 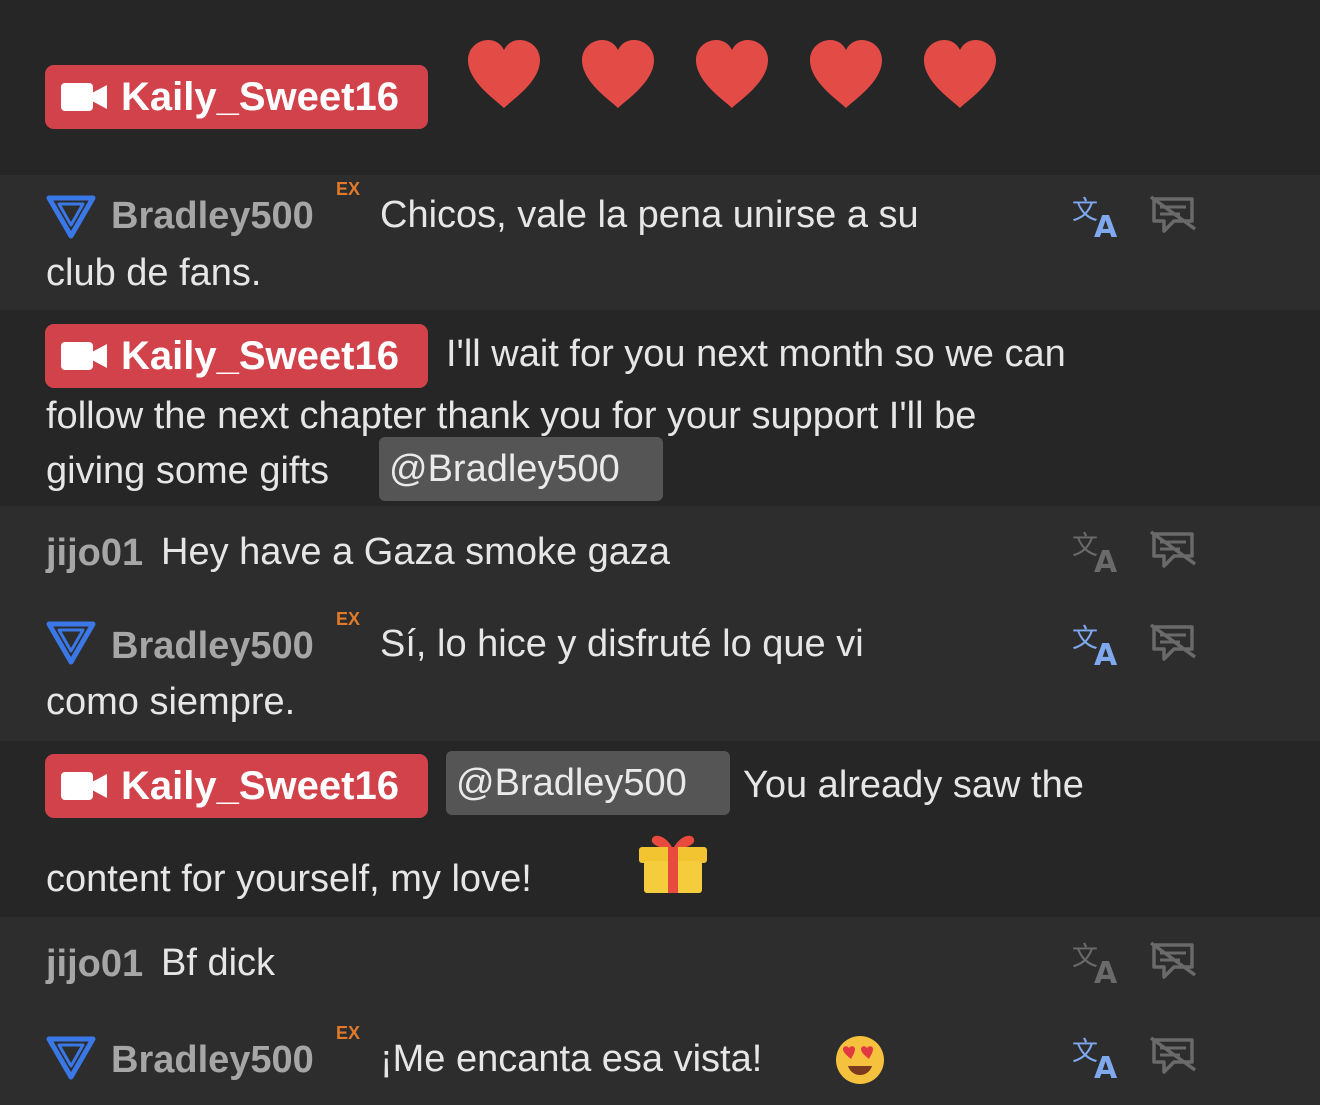 I want to click on message-text: giving some gifts, so click(x=188, y=471).